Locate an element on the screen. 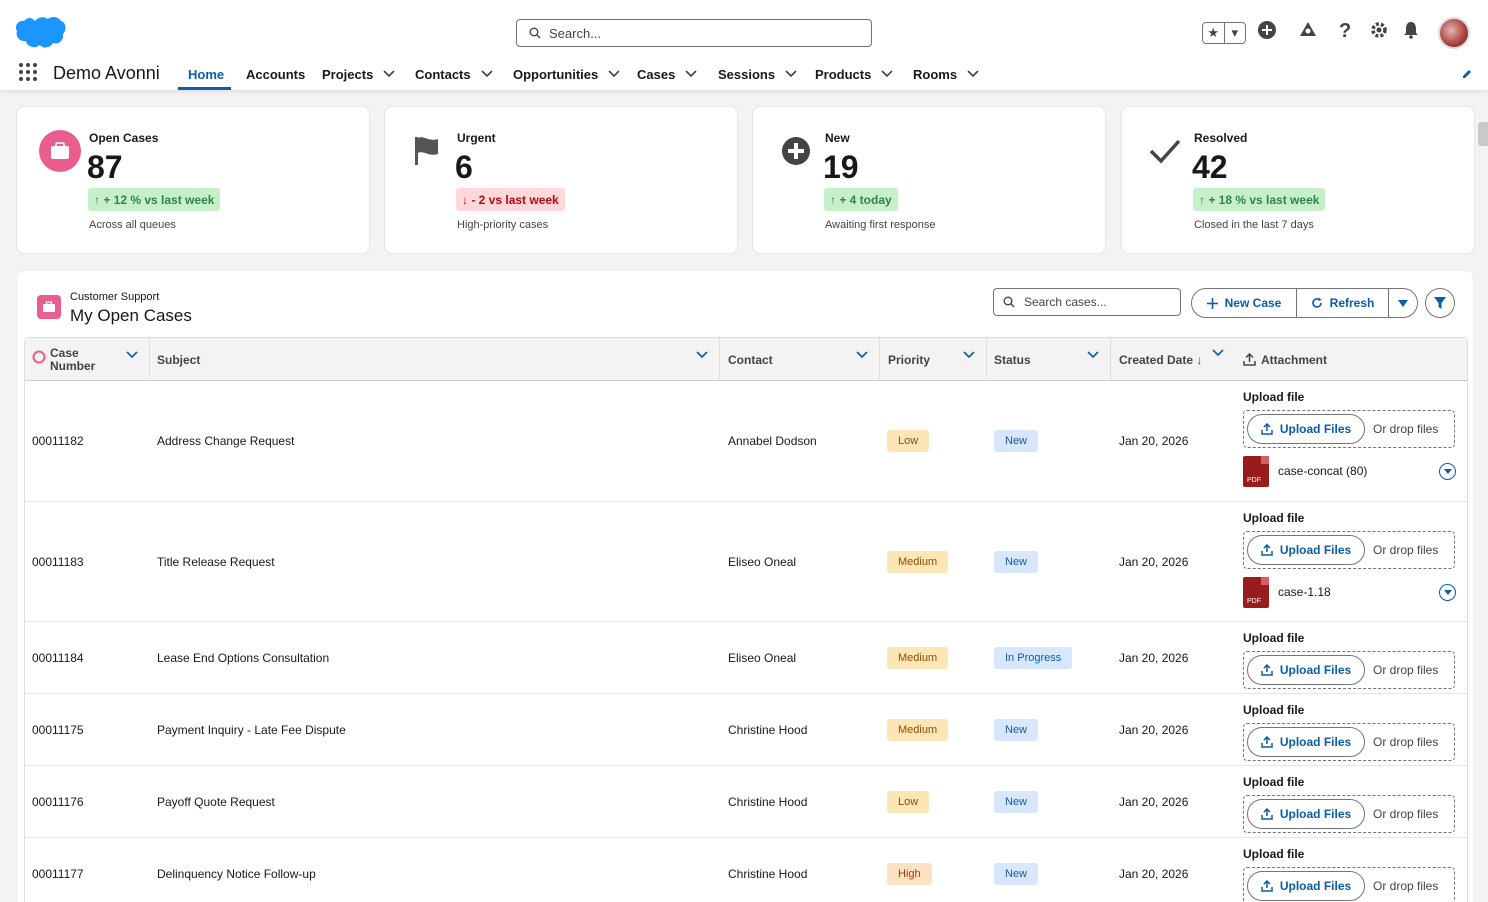  trailhead-icon is located at coordinates (1308, 30).